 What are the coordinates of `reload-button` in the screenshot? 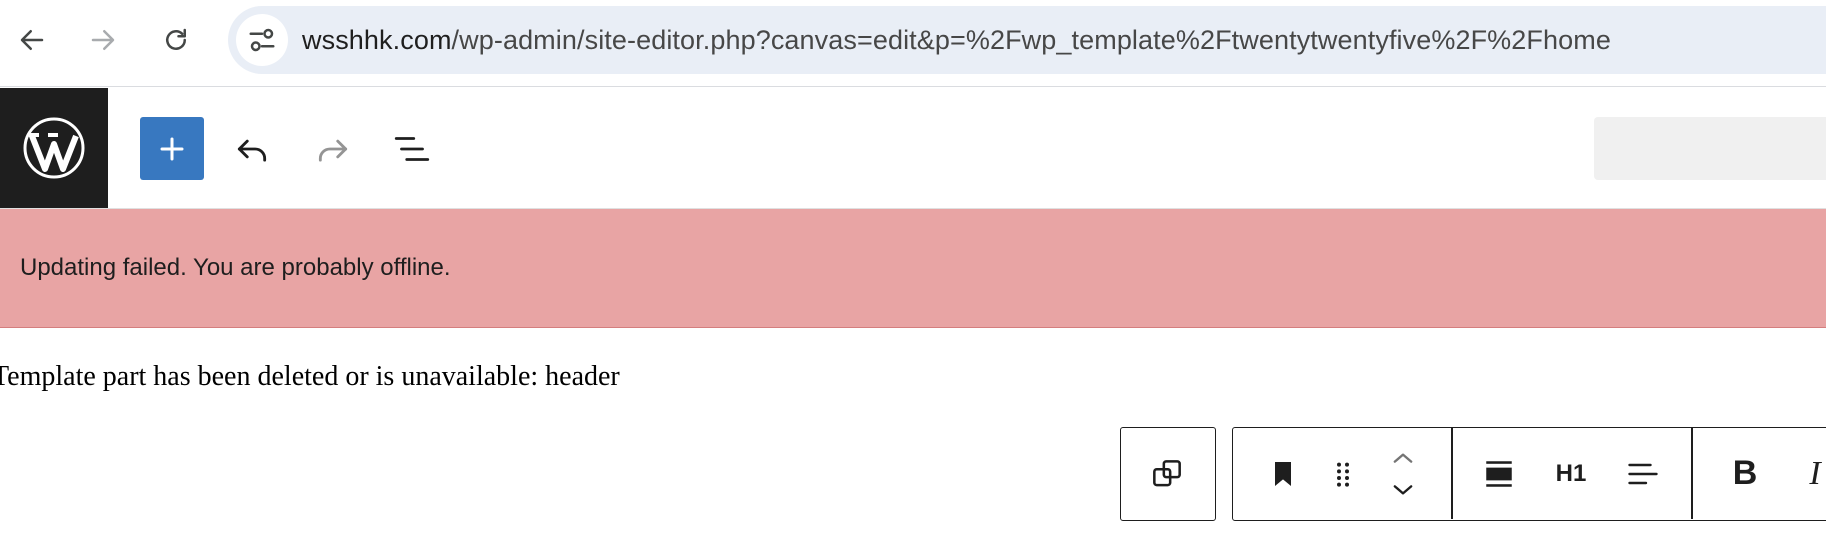 It's located at (176, 40).